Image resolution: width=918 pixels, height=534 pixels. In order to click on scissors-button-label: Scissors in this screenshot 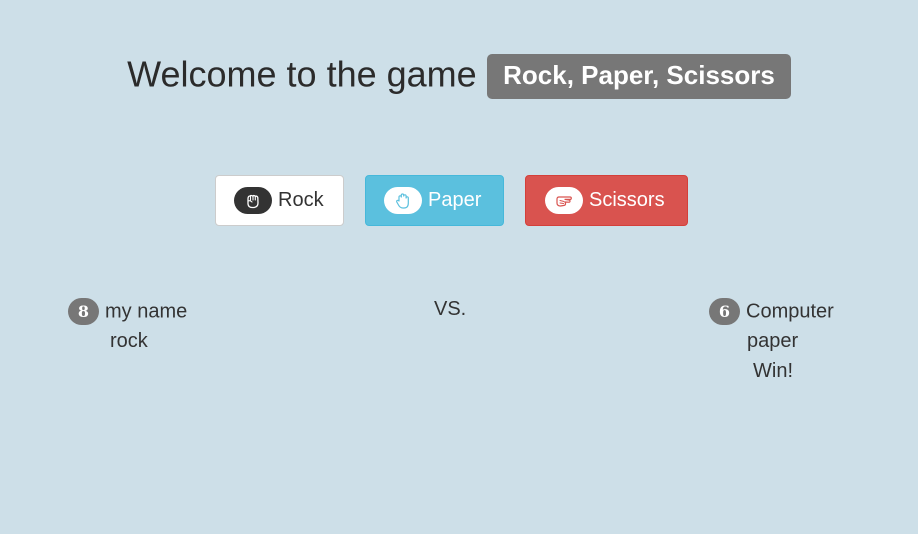, I will do `click(627, 200)`.